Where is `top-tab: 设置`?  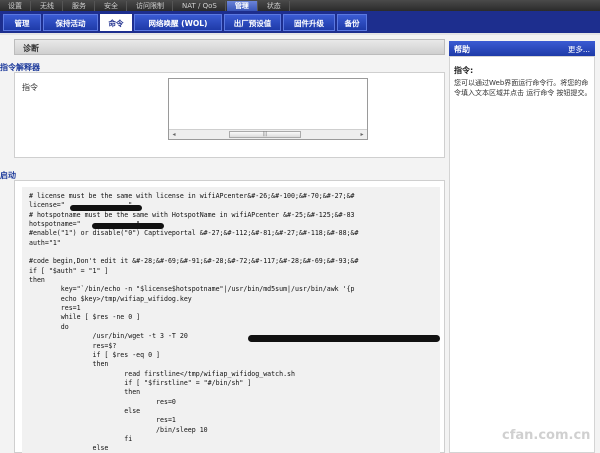
top-tab: 设置 is located at coordinates (15, 6).